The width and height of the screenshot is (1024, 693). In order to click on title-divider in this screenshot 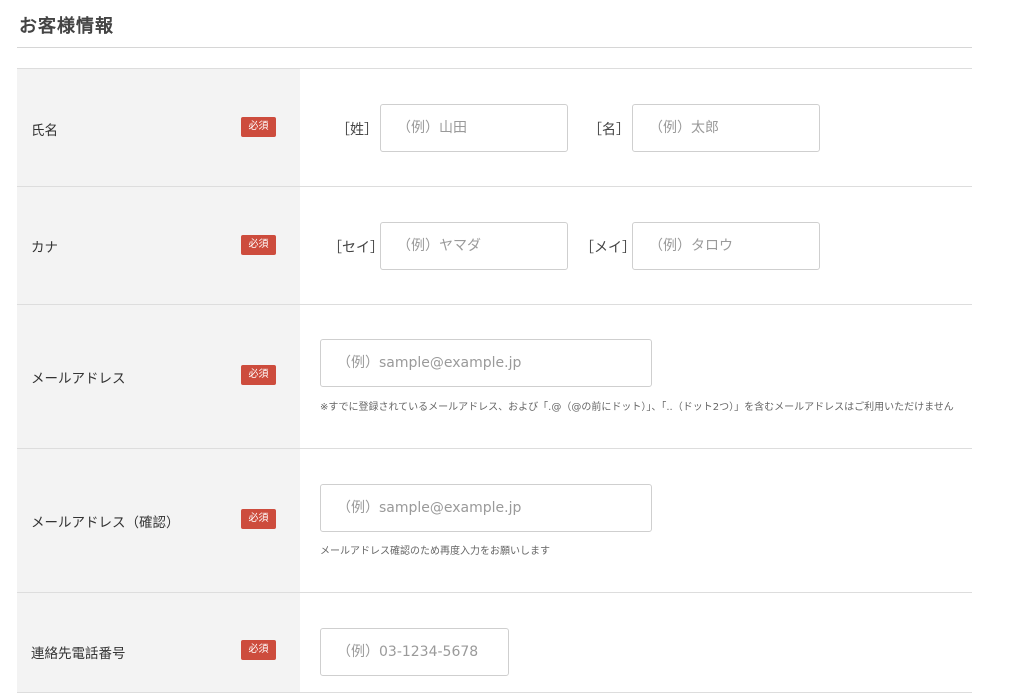, I will do `click(494, 47)`.